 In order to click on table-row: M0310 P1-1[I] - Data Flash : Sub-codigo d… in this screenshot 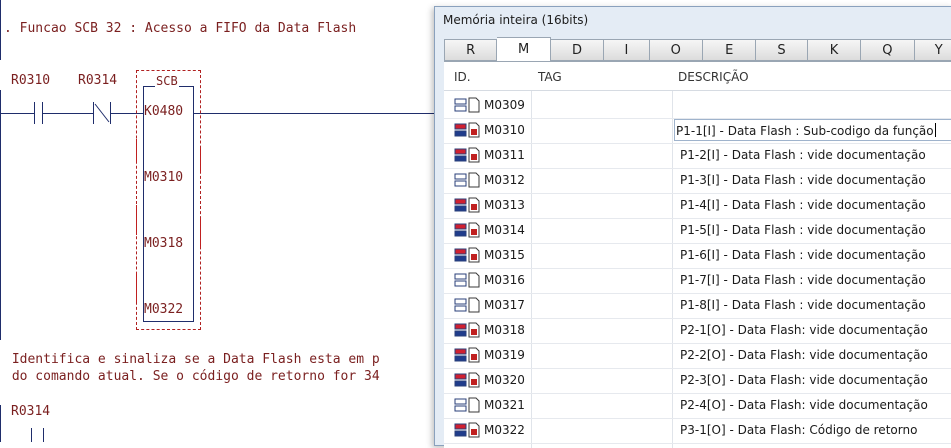, I will do `click(697, 131)`.